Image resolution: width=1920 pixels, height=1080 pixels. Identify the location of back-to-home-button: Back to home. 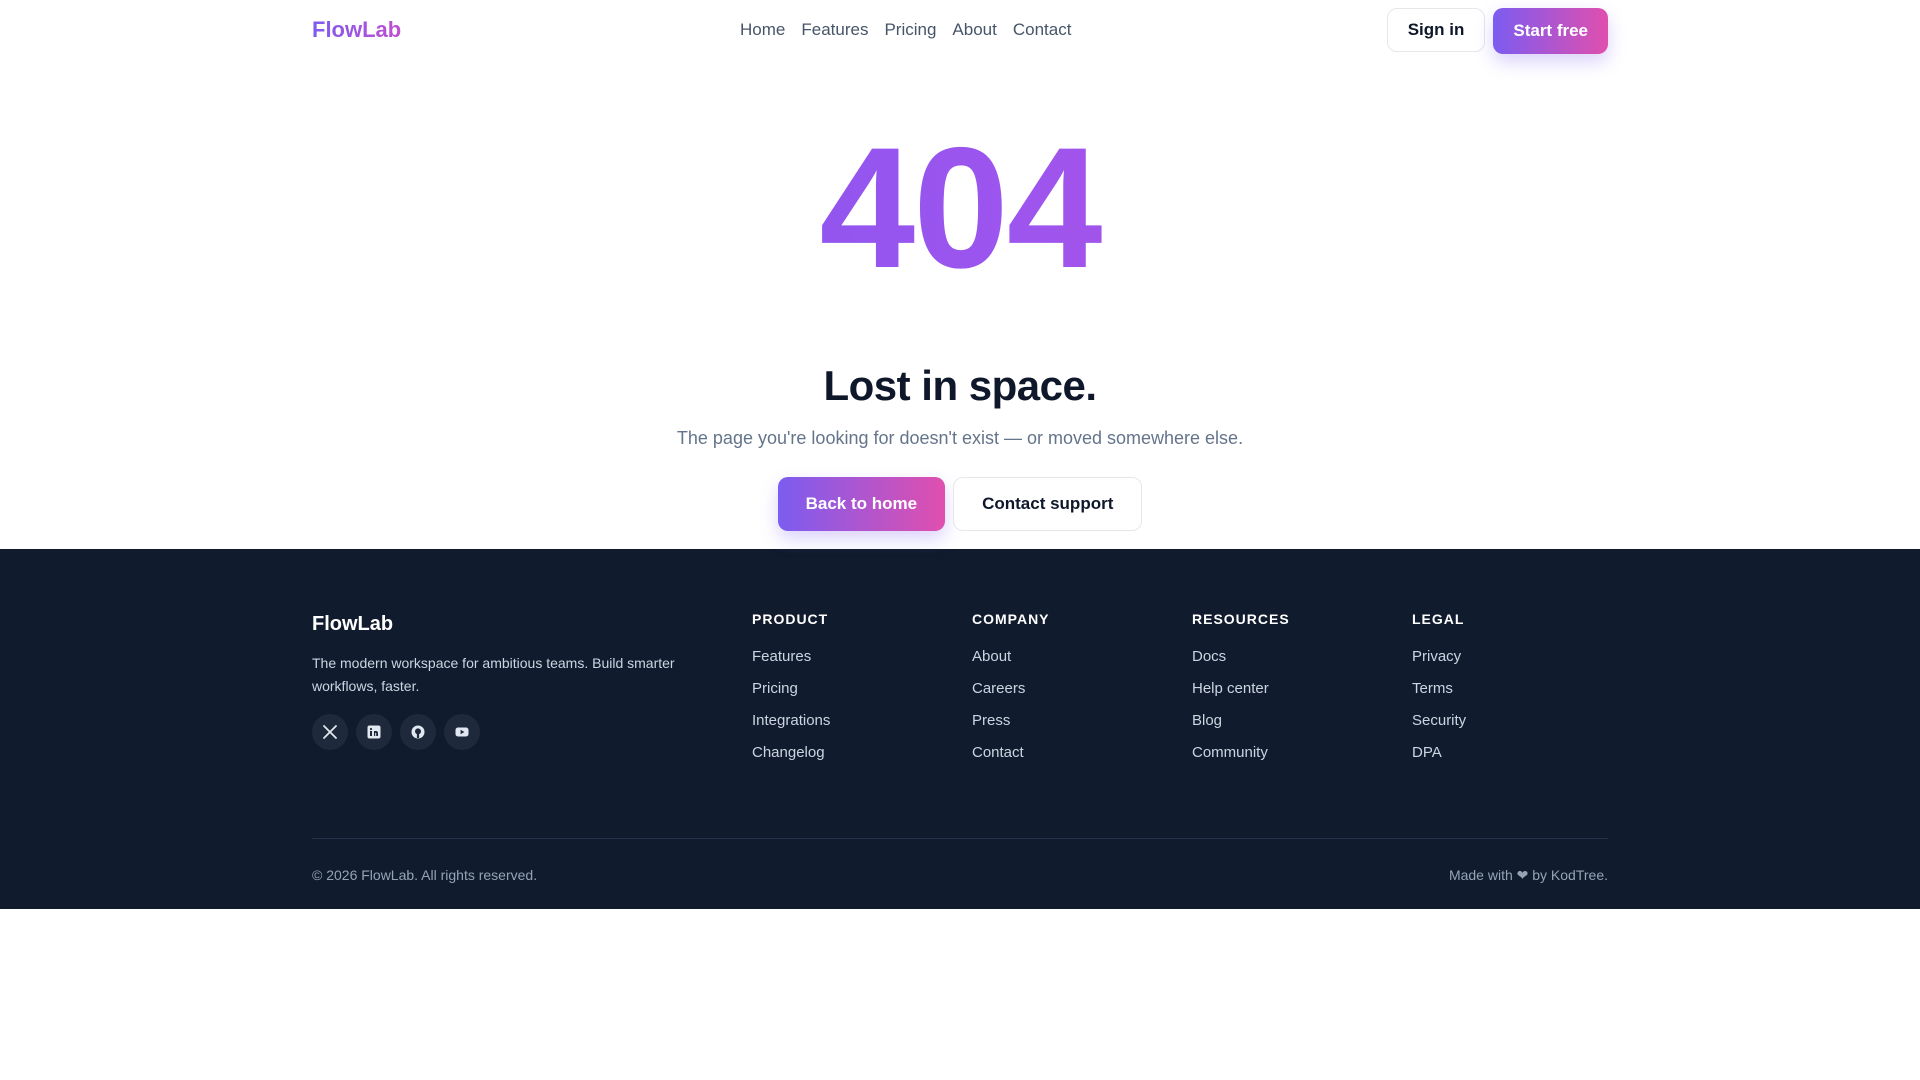
(861, 504).